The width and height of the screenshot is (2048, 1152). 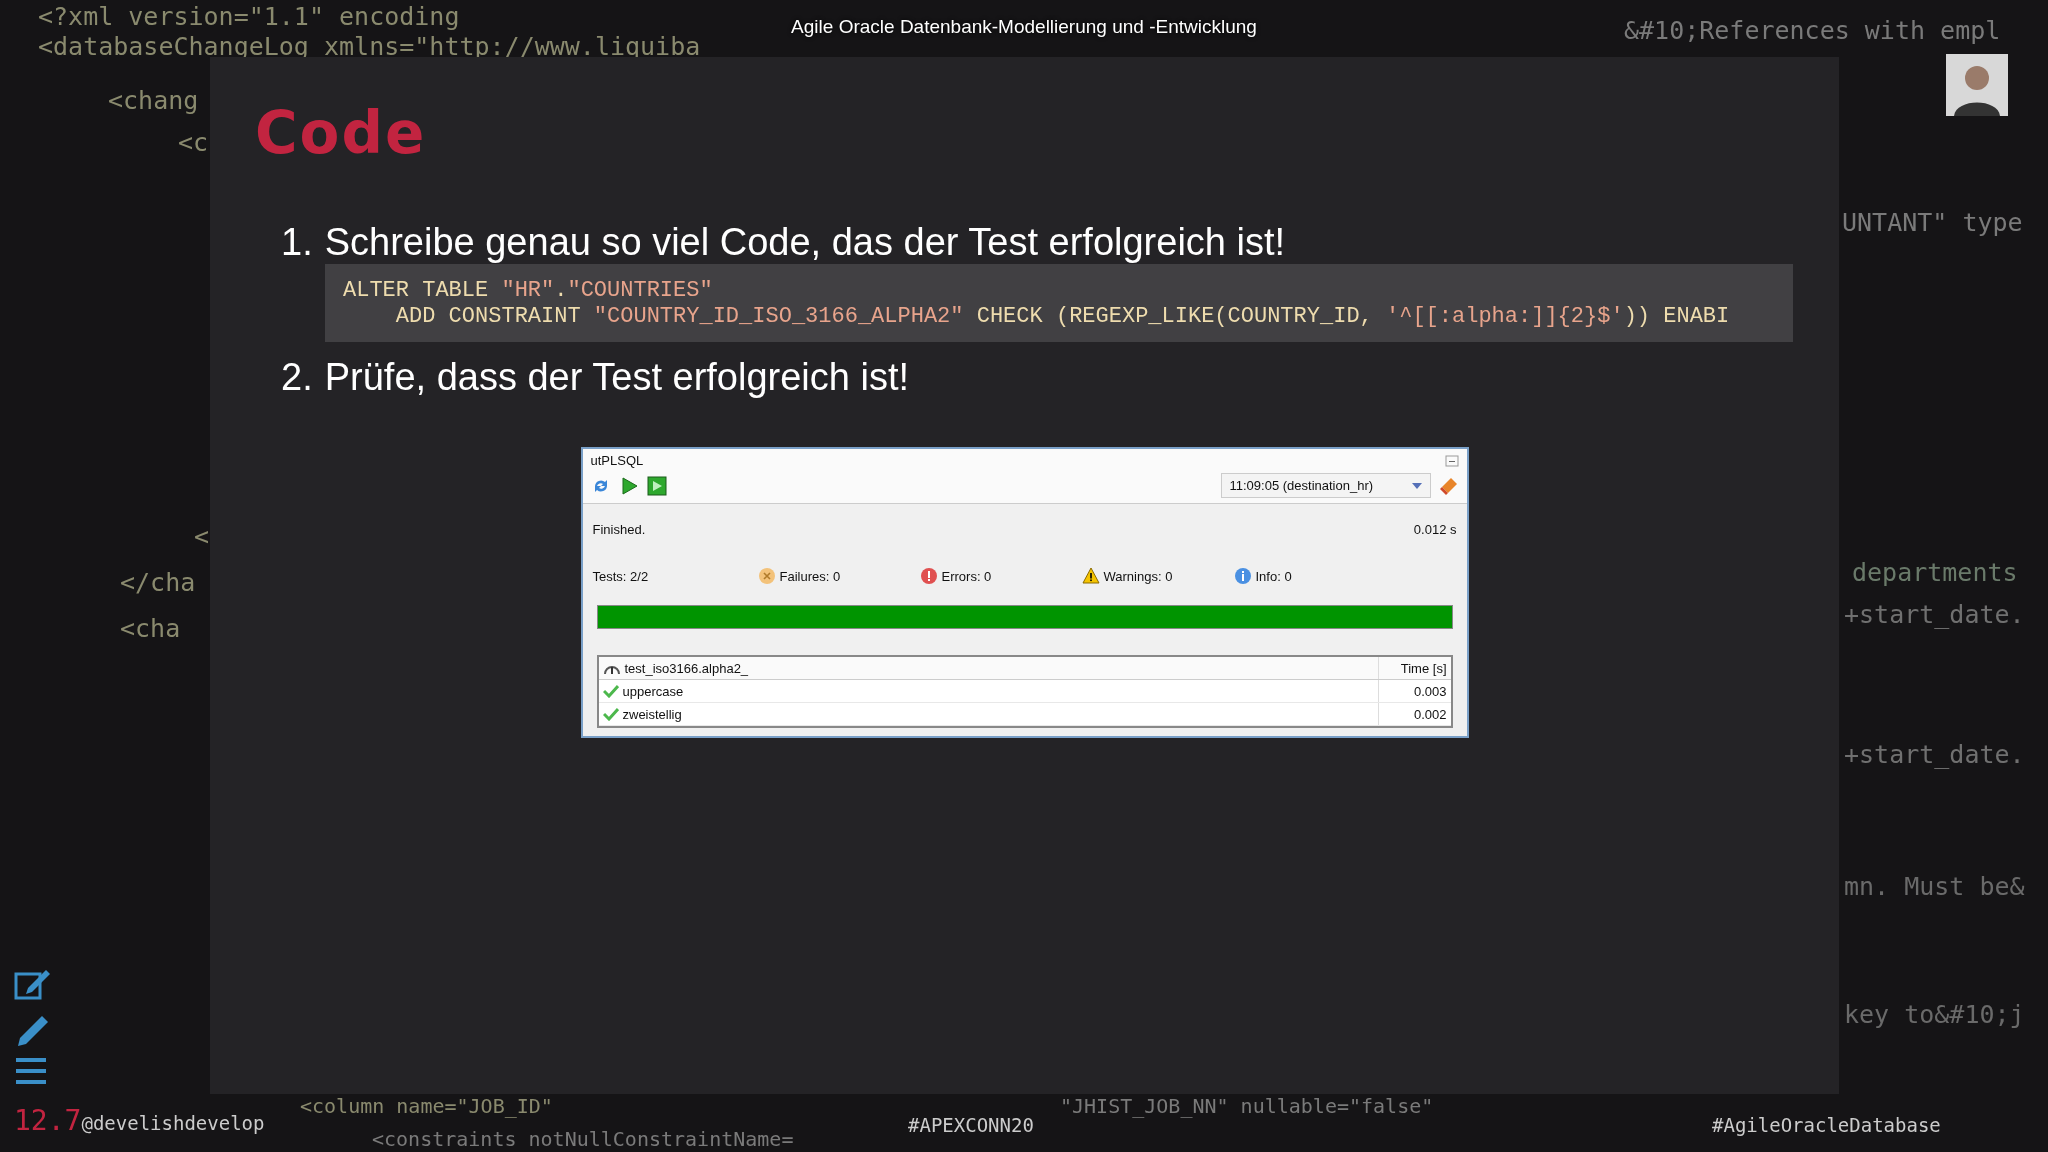 What do you see at coordinates (656, 485) in the screenshot?
I see `run-all-icon` at bounding box center [656, 485].